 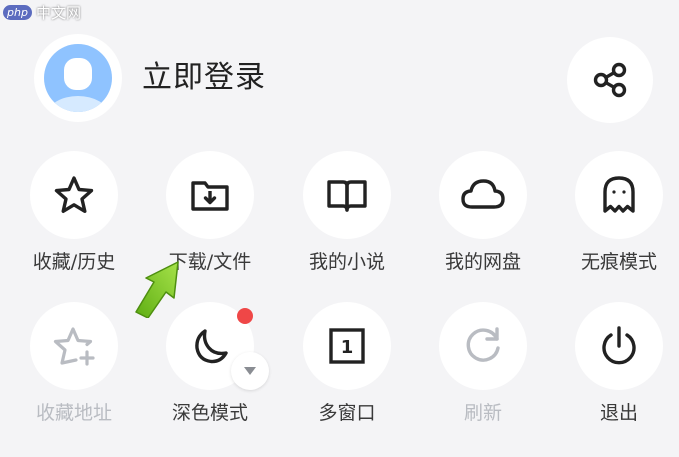 I want to click on menu-item-label: 收藏/历史, so click(x=74, y=262).